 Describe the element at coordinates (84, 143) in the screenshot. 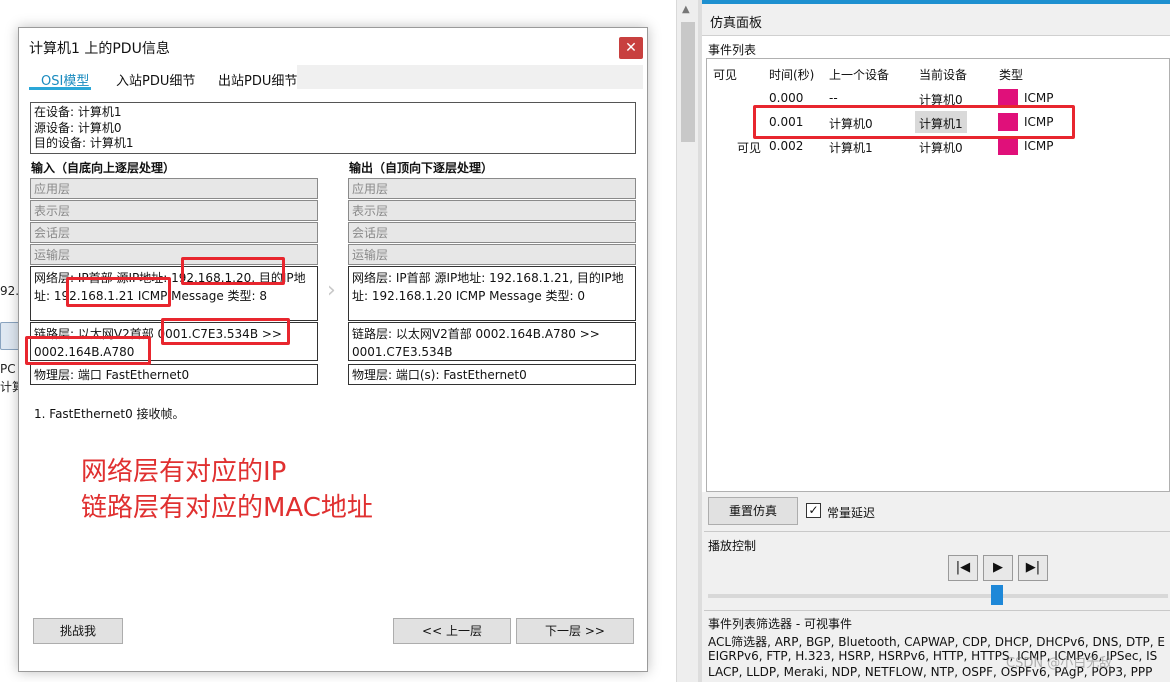

I see `destination-device: 目的设备: 计算机1` at that location.